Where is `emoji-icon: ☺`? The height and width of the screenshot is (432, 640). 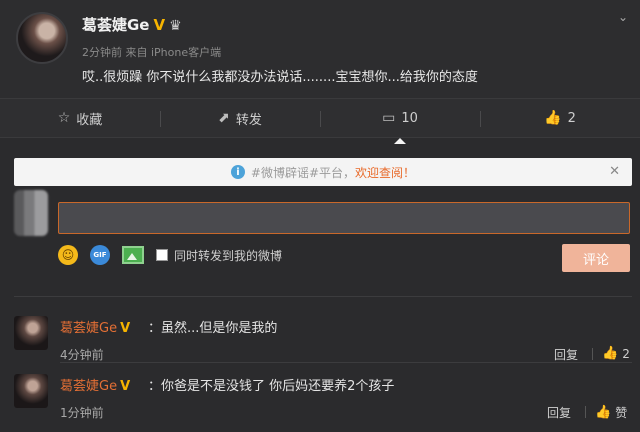
emoji-icon: ☺ is located at coordinates (68, 255).